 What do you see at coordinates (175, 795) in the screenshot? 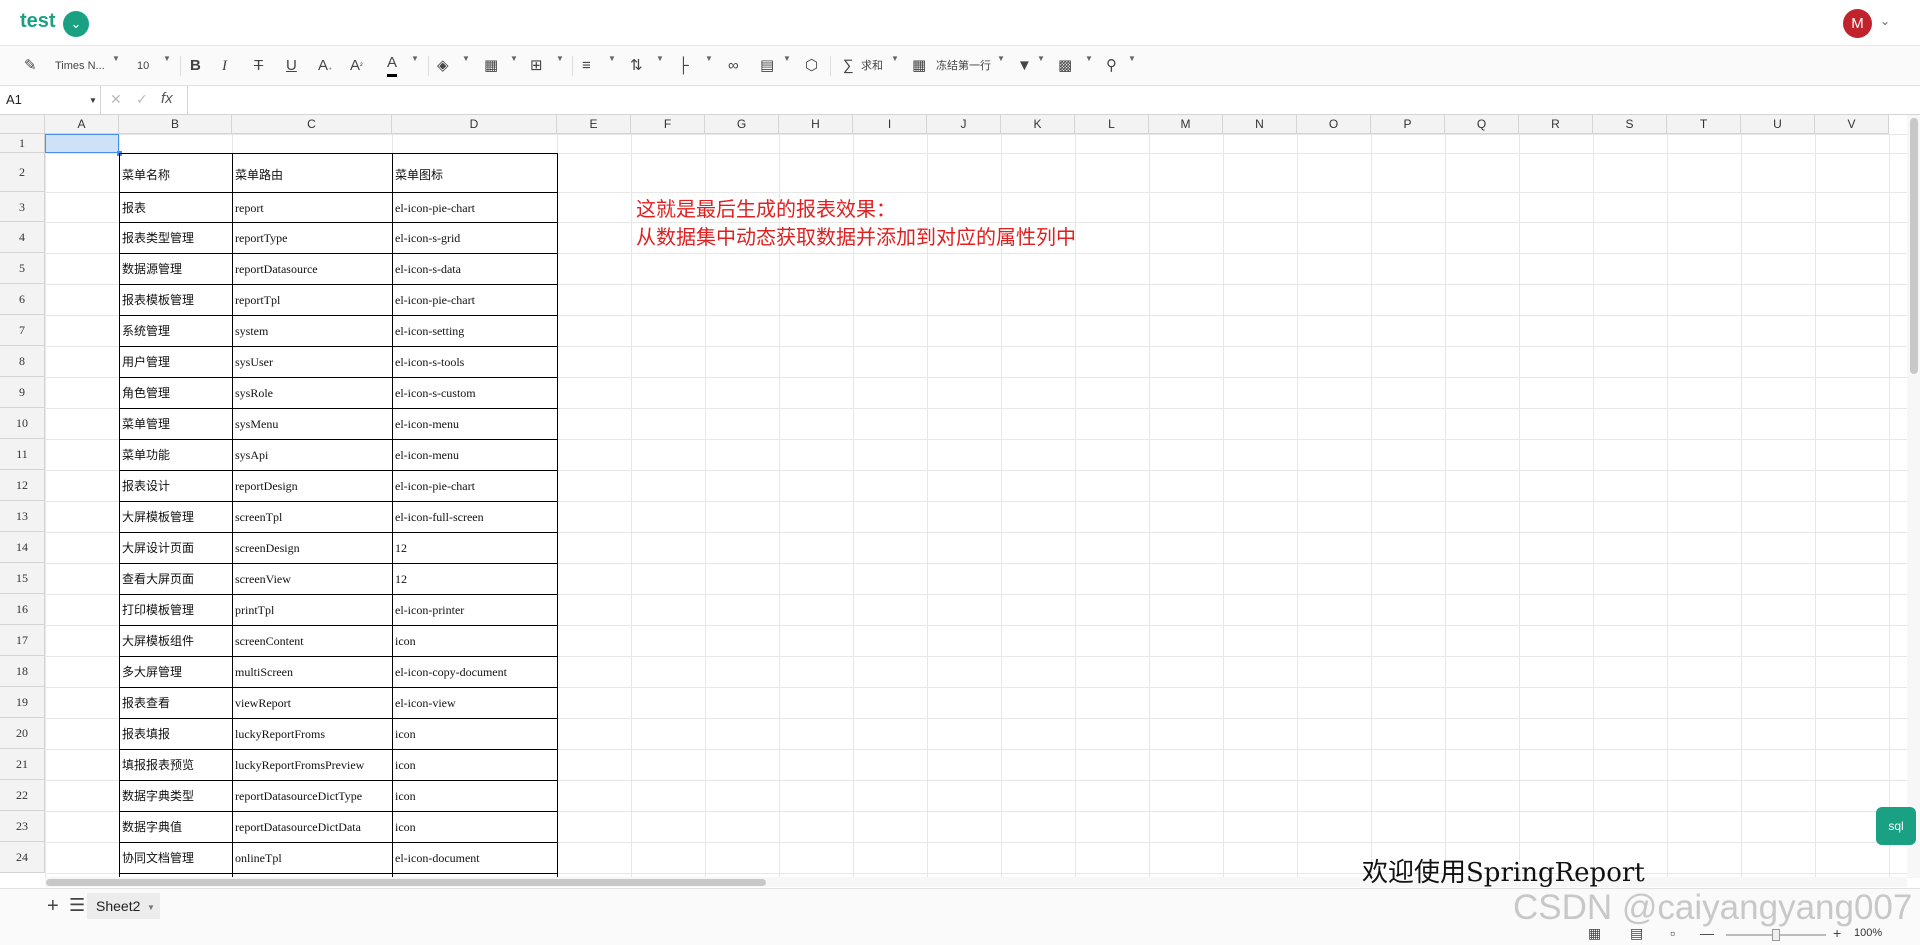
I see `table-cell: 数据字典类型` at bounding box center [175, 795].